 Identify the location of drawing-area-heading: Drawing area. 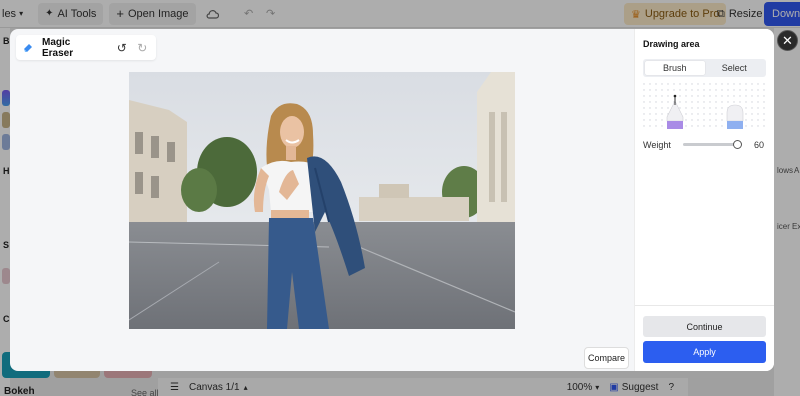
(671, 44).